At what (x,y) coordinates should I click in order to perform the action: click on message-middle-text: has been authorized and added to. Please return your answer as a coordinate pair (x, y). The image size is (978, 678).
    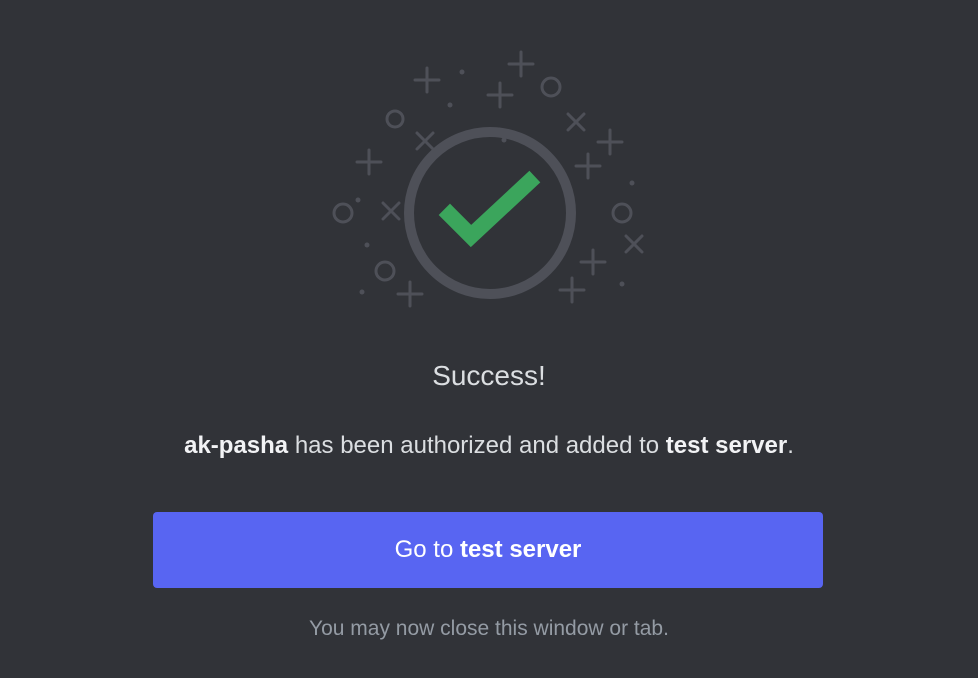
    Looking at the image, I should click on (477, 445).